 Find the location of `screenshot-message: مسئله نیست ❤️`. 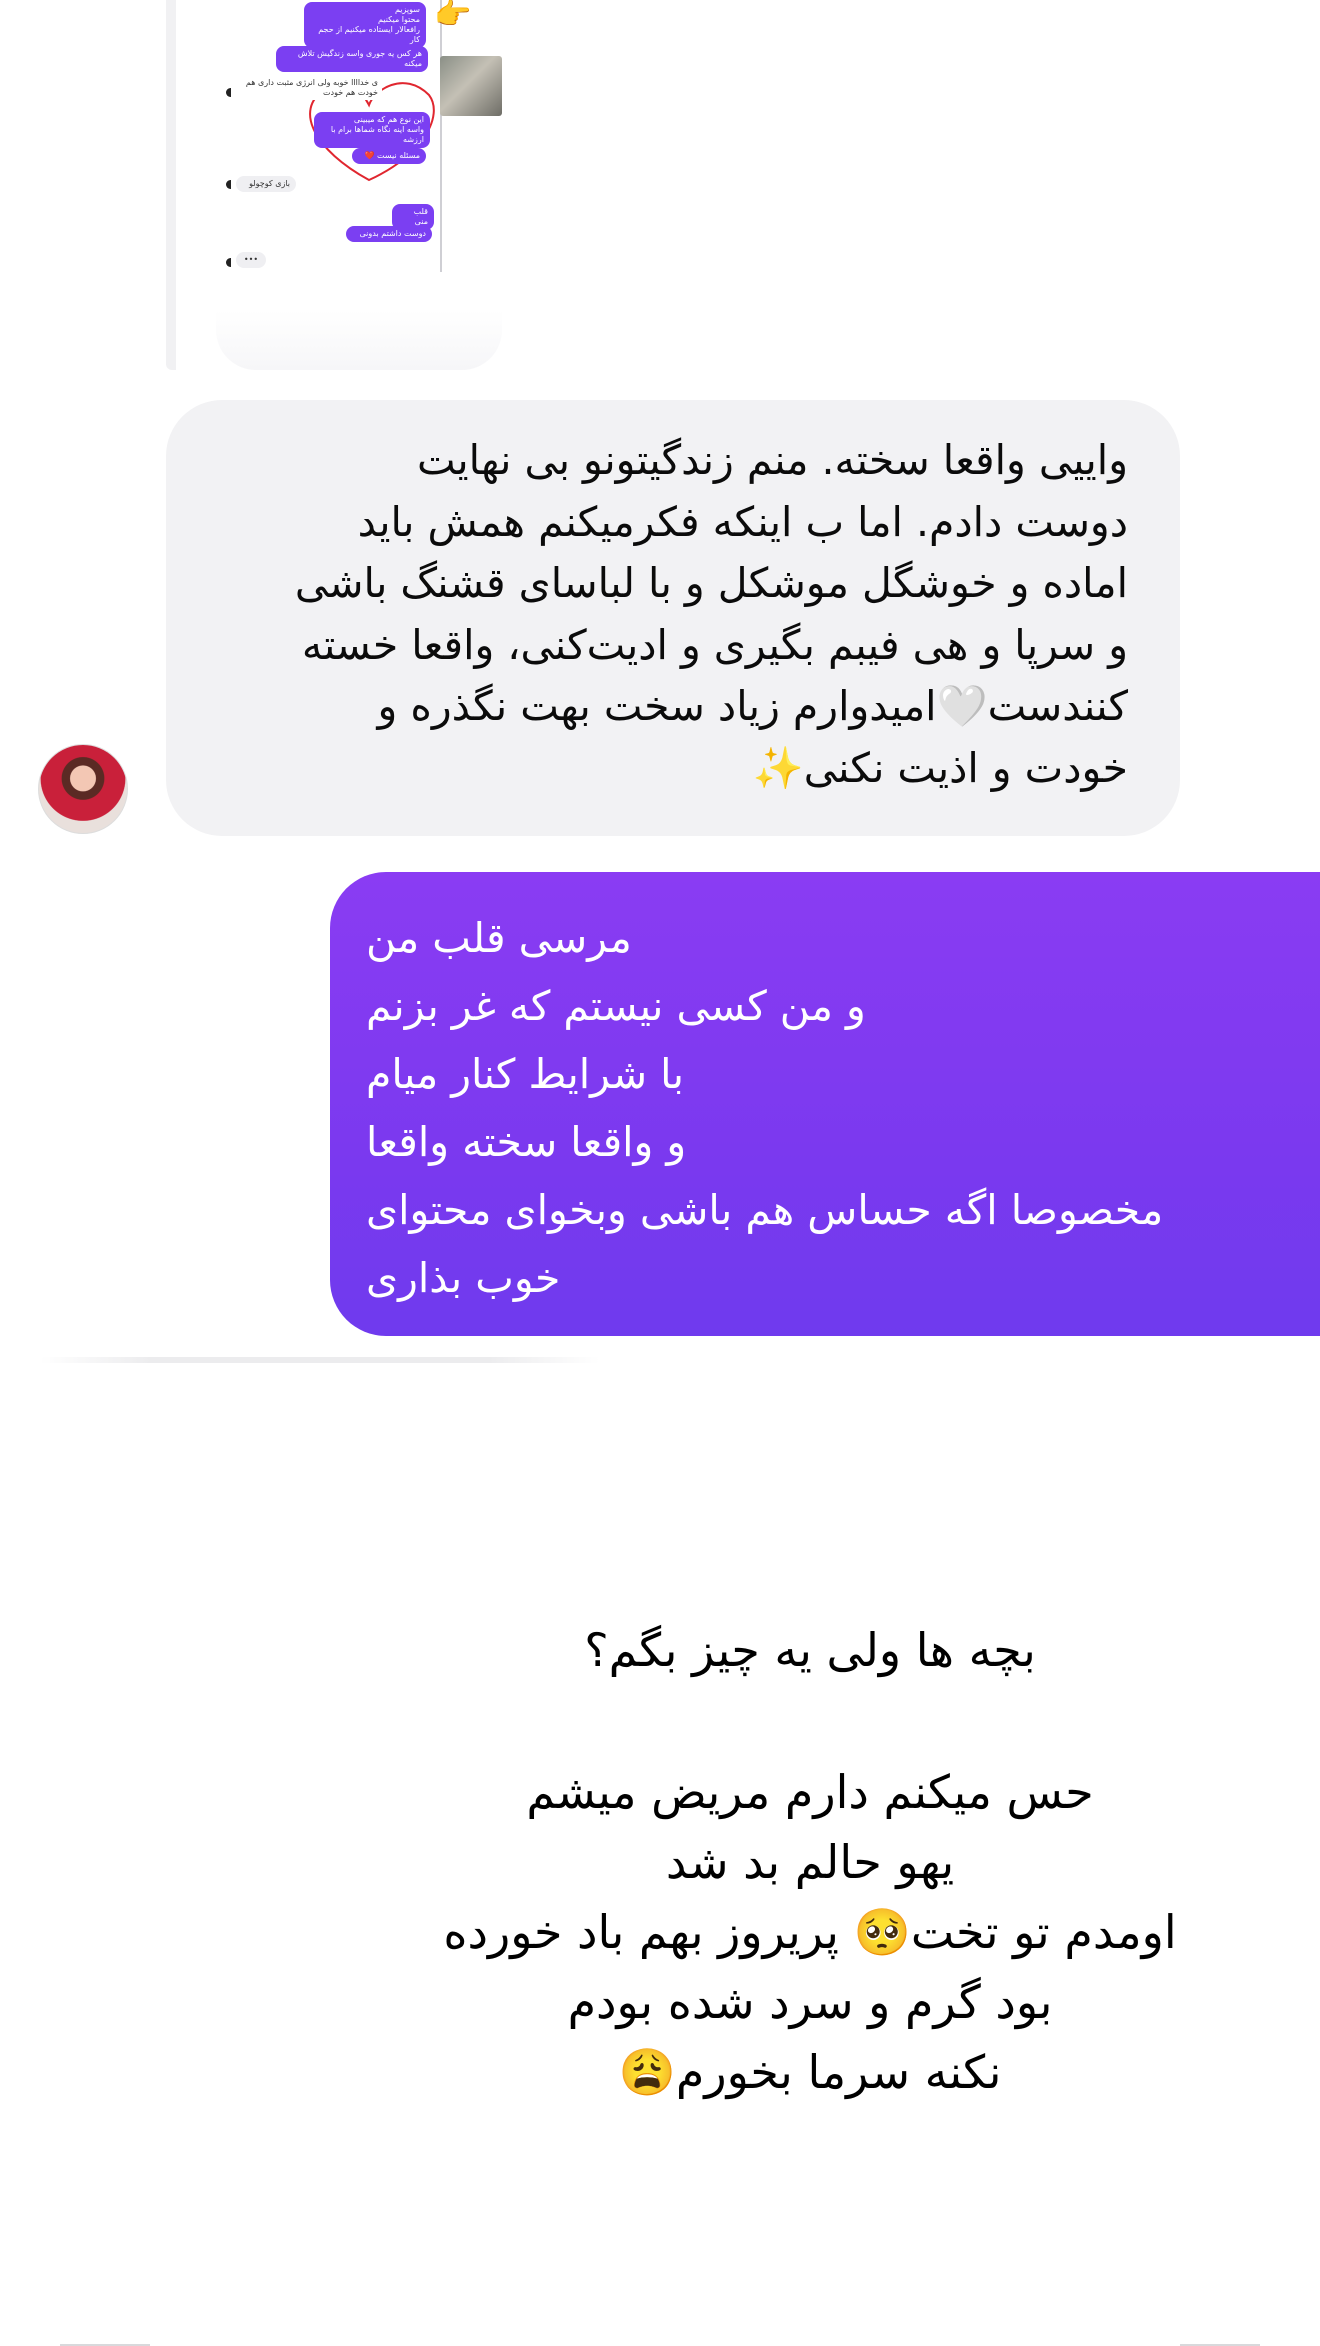

screenshot-message: مسئله نیست ❤️ is located at coordinates (389, 156).